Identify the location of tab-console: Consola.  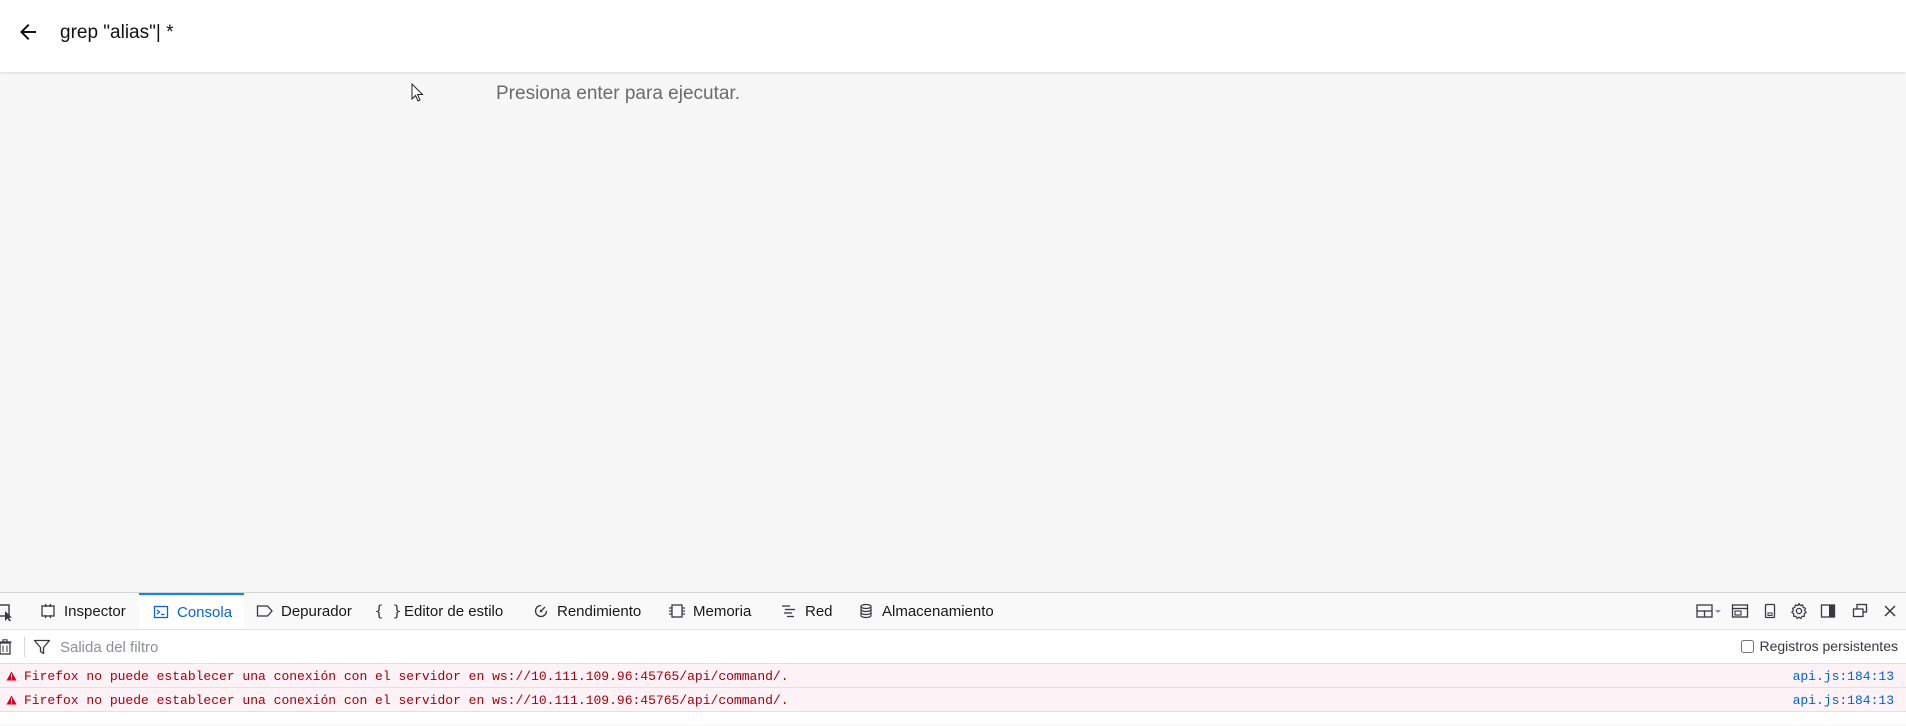
(192, 611).